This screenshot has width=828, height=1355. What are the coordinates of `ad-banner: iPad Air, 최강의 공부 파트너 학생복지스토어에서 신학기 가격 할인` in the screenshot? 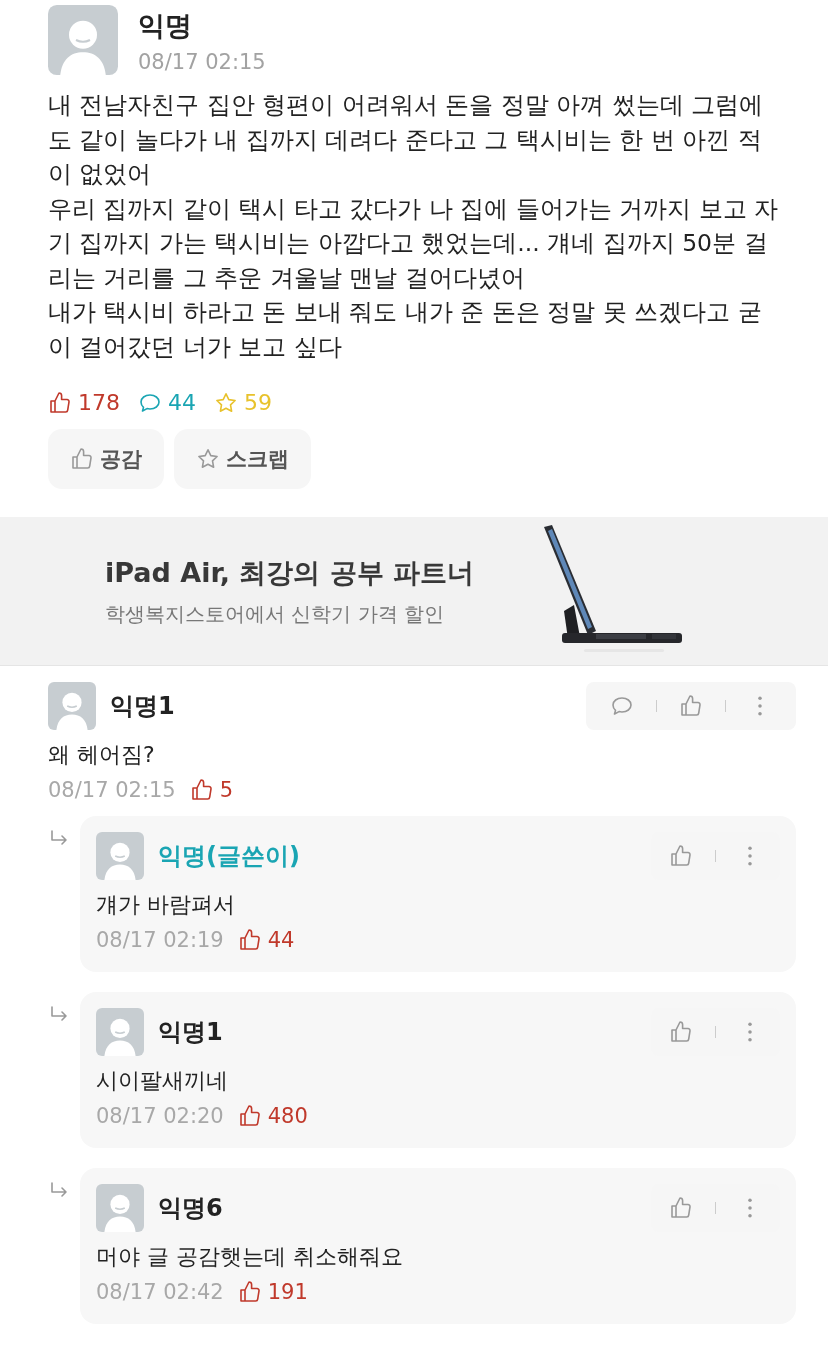 It's located at (414, 591).